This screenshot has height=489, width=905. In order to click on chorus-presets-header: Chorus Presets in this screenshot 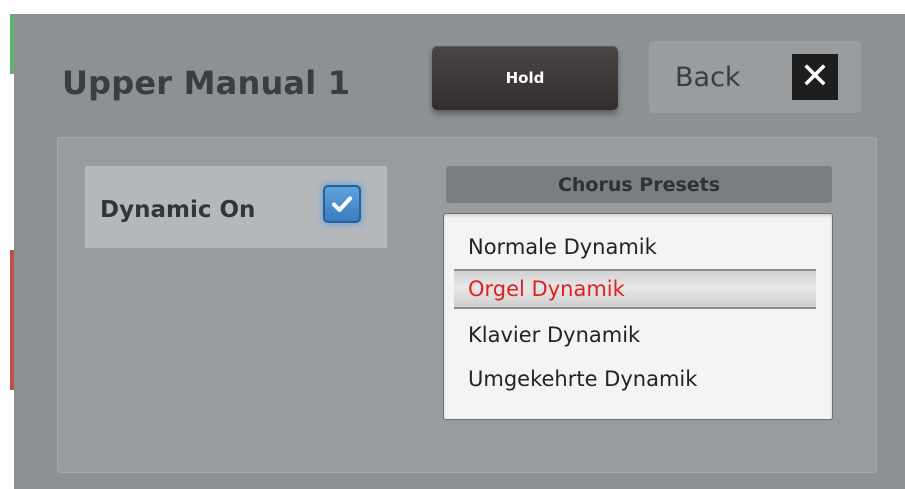, I will do `click(639, 184)`.